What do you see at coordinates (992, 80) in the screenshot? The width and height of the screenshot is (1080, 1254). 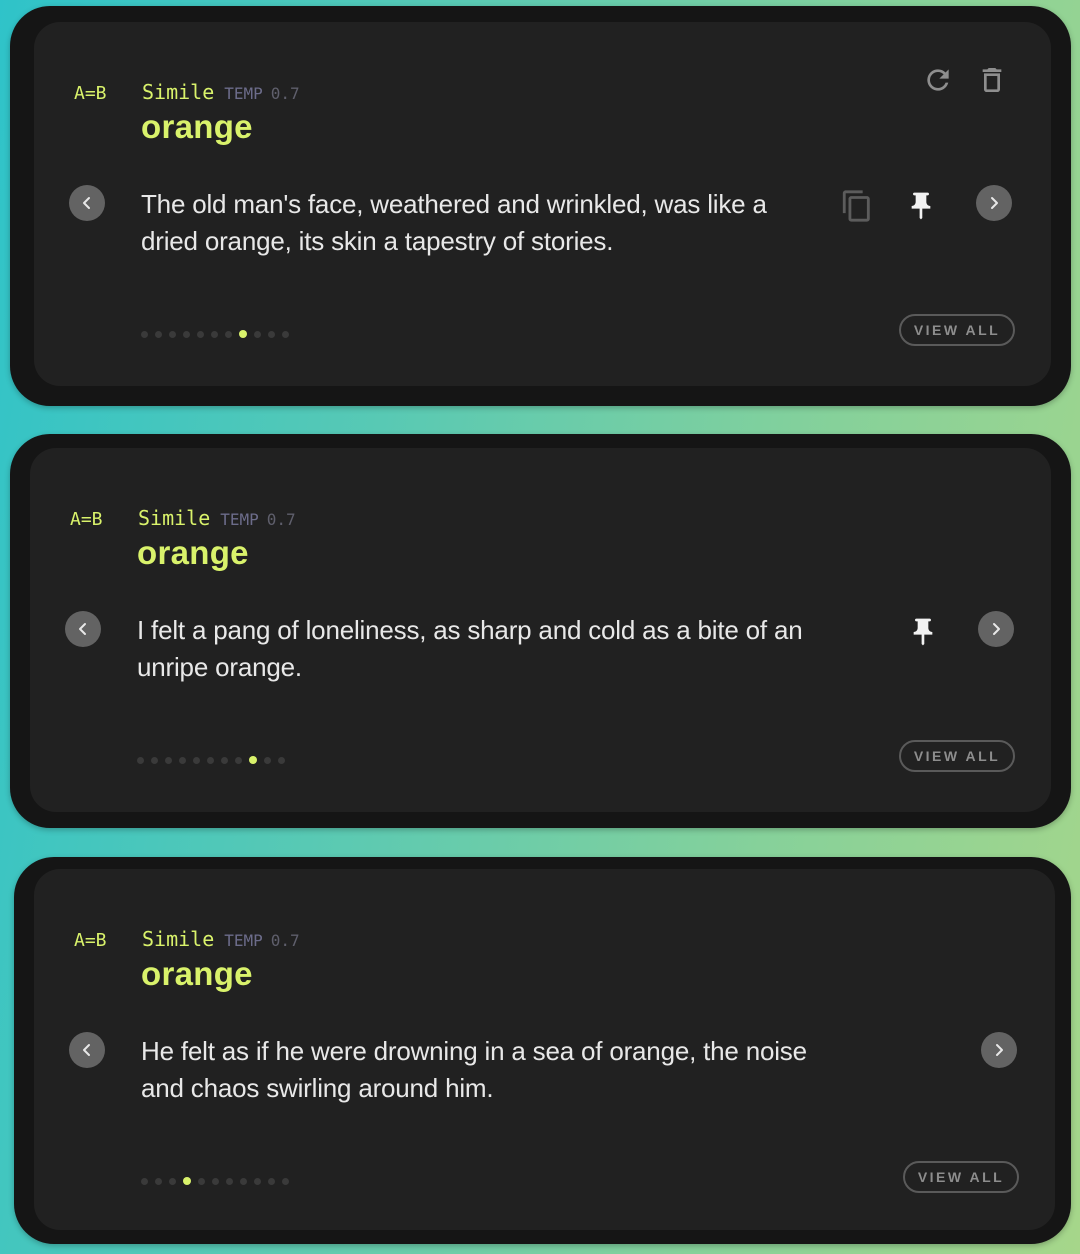 I see `trash-icon` at bounding box center [992, 80].